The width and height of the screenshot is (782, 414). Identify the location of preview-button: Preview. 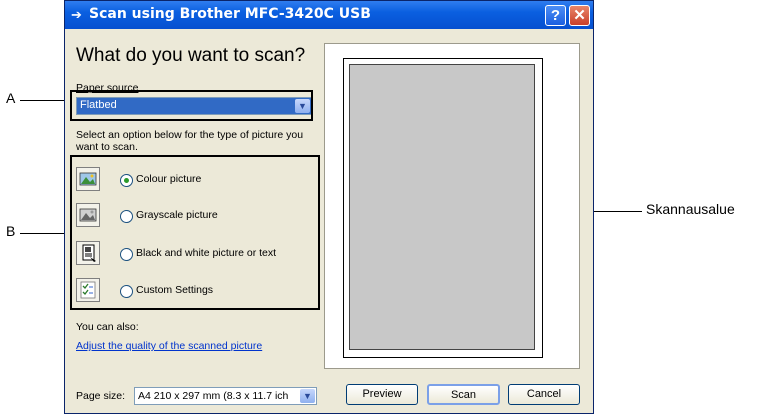
(382, 394).